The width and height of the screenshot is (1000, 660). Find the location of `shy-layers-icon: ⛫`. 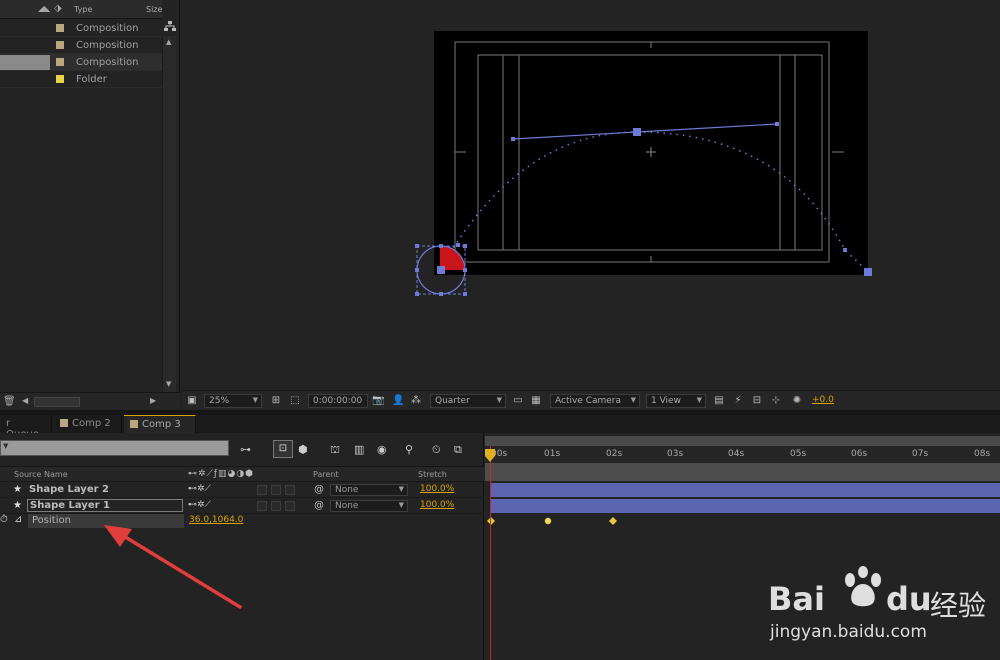

shy-layers-icon: ⛫ is located at coordinates (335, 450).